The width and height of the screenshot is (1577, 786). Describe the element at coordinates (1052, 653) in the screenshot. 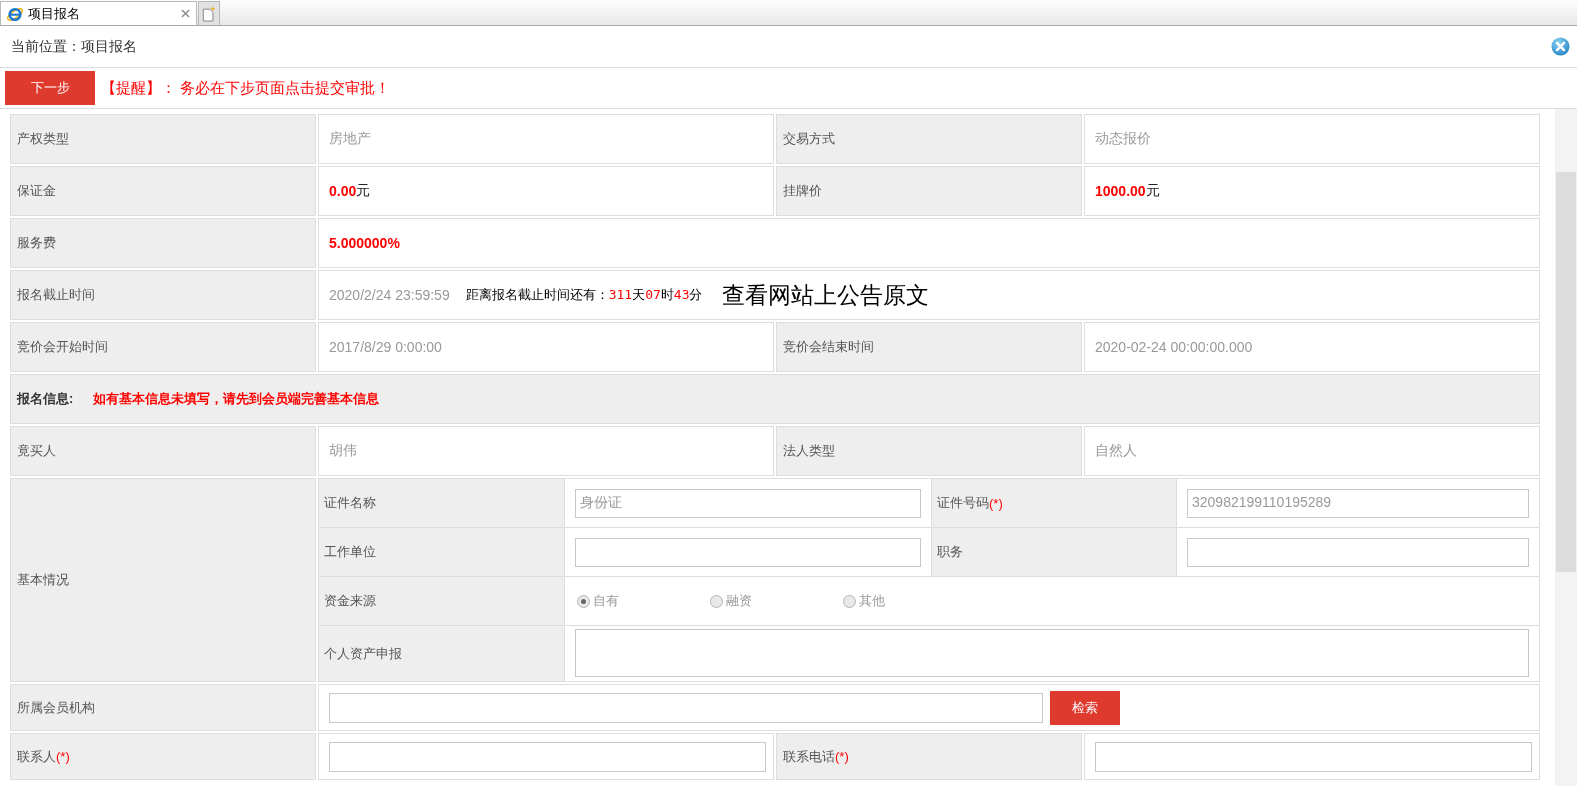

I see `text-area` at that location.